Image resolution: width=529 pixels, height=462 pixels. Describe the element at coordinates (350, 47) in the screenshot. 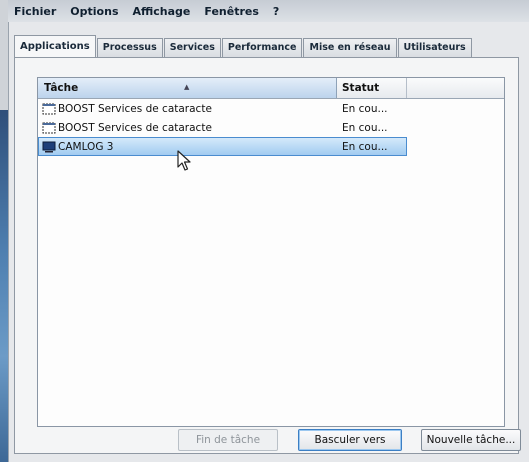

I see `tab-mise-en-reseau: Mise en réseau` at that location.